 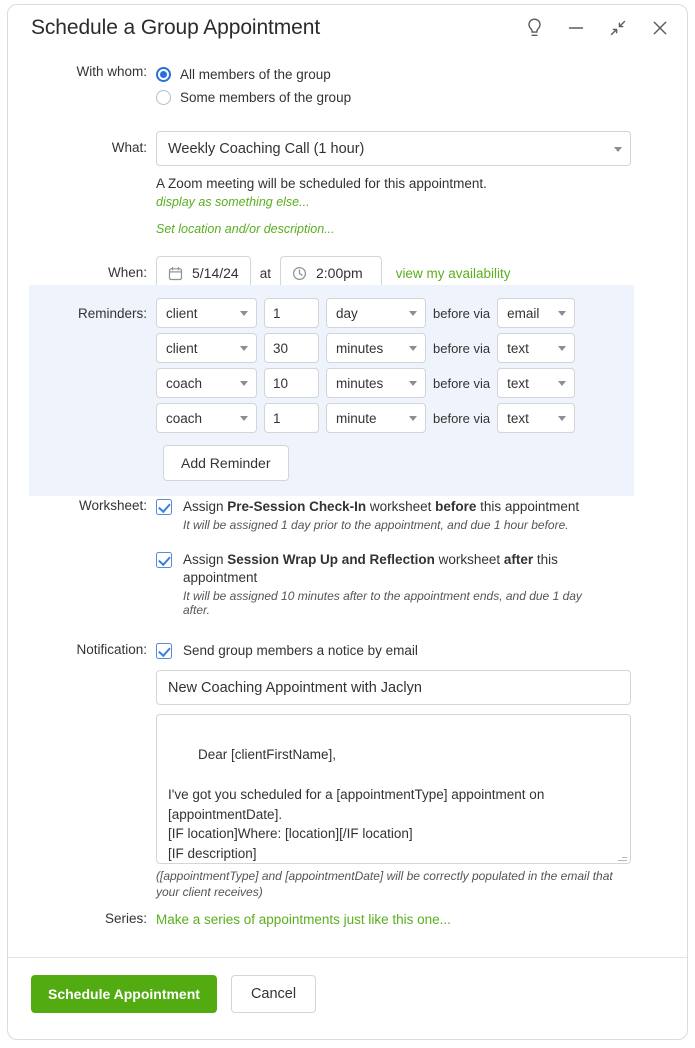 What do you see at coordinates (393, 148) in the screenshot?
I see `appointment-type-select: Weekly Coaching Call (1 hour)` at bounding box center [393, 148].